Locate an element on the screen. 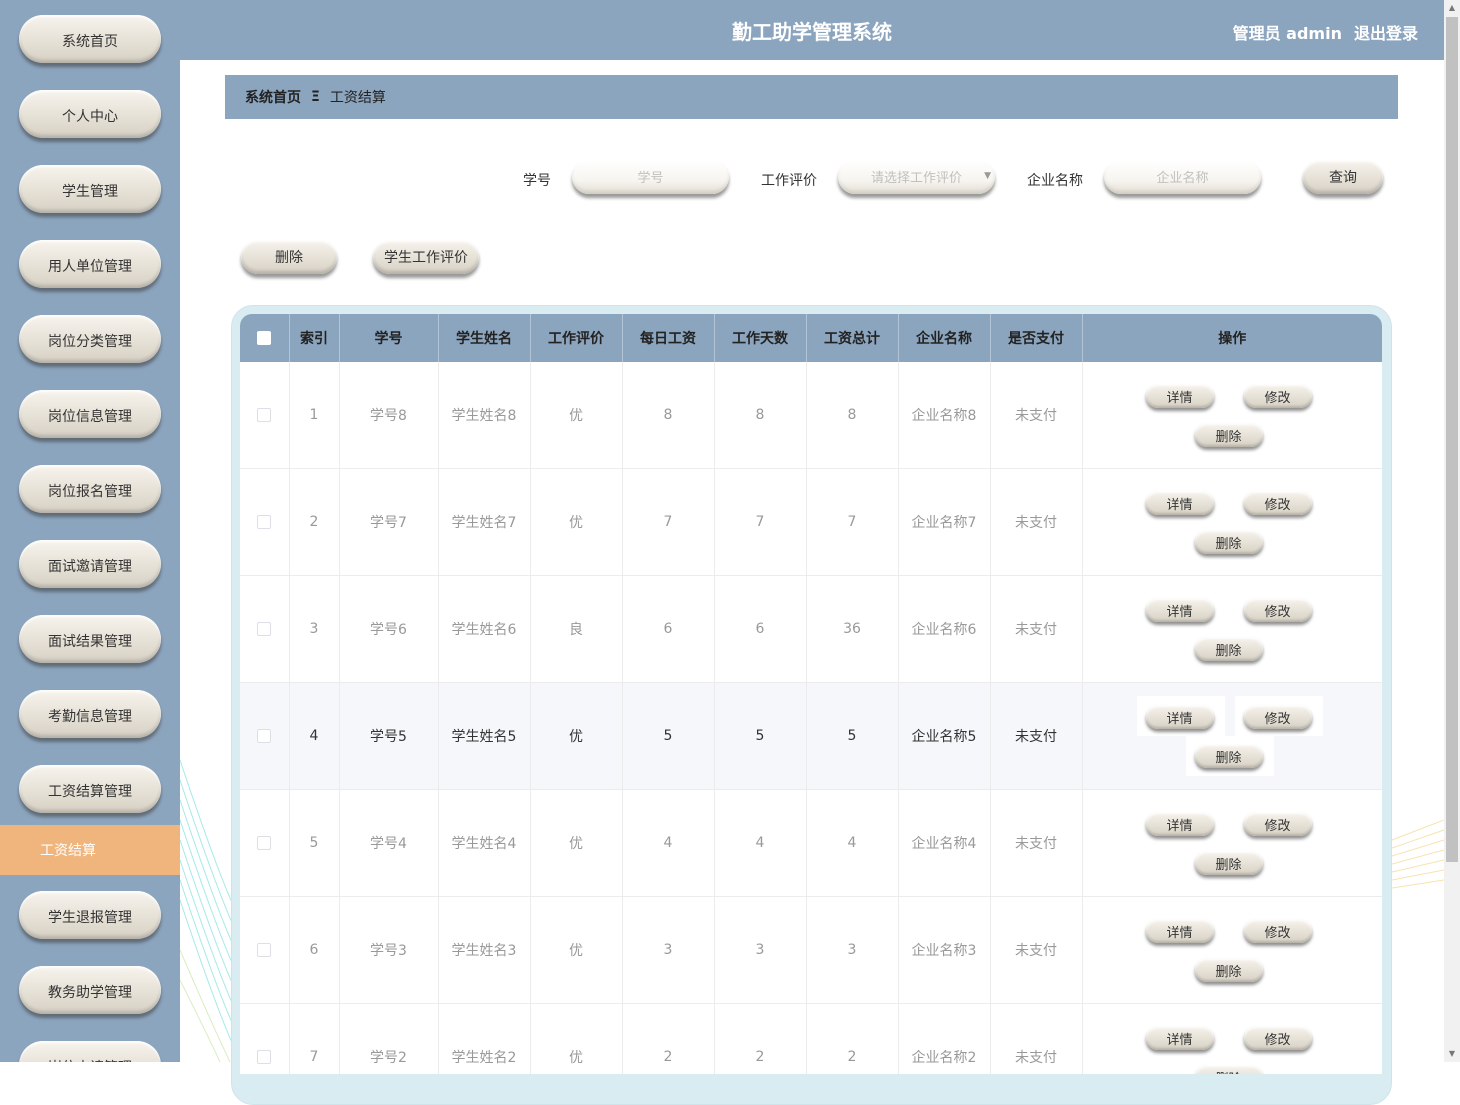 This screenshot has width=1460, height=1105. sidebar-item-salary-settlement-management: 工资结算管理 is located at coordinates (90, 789).